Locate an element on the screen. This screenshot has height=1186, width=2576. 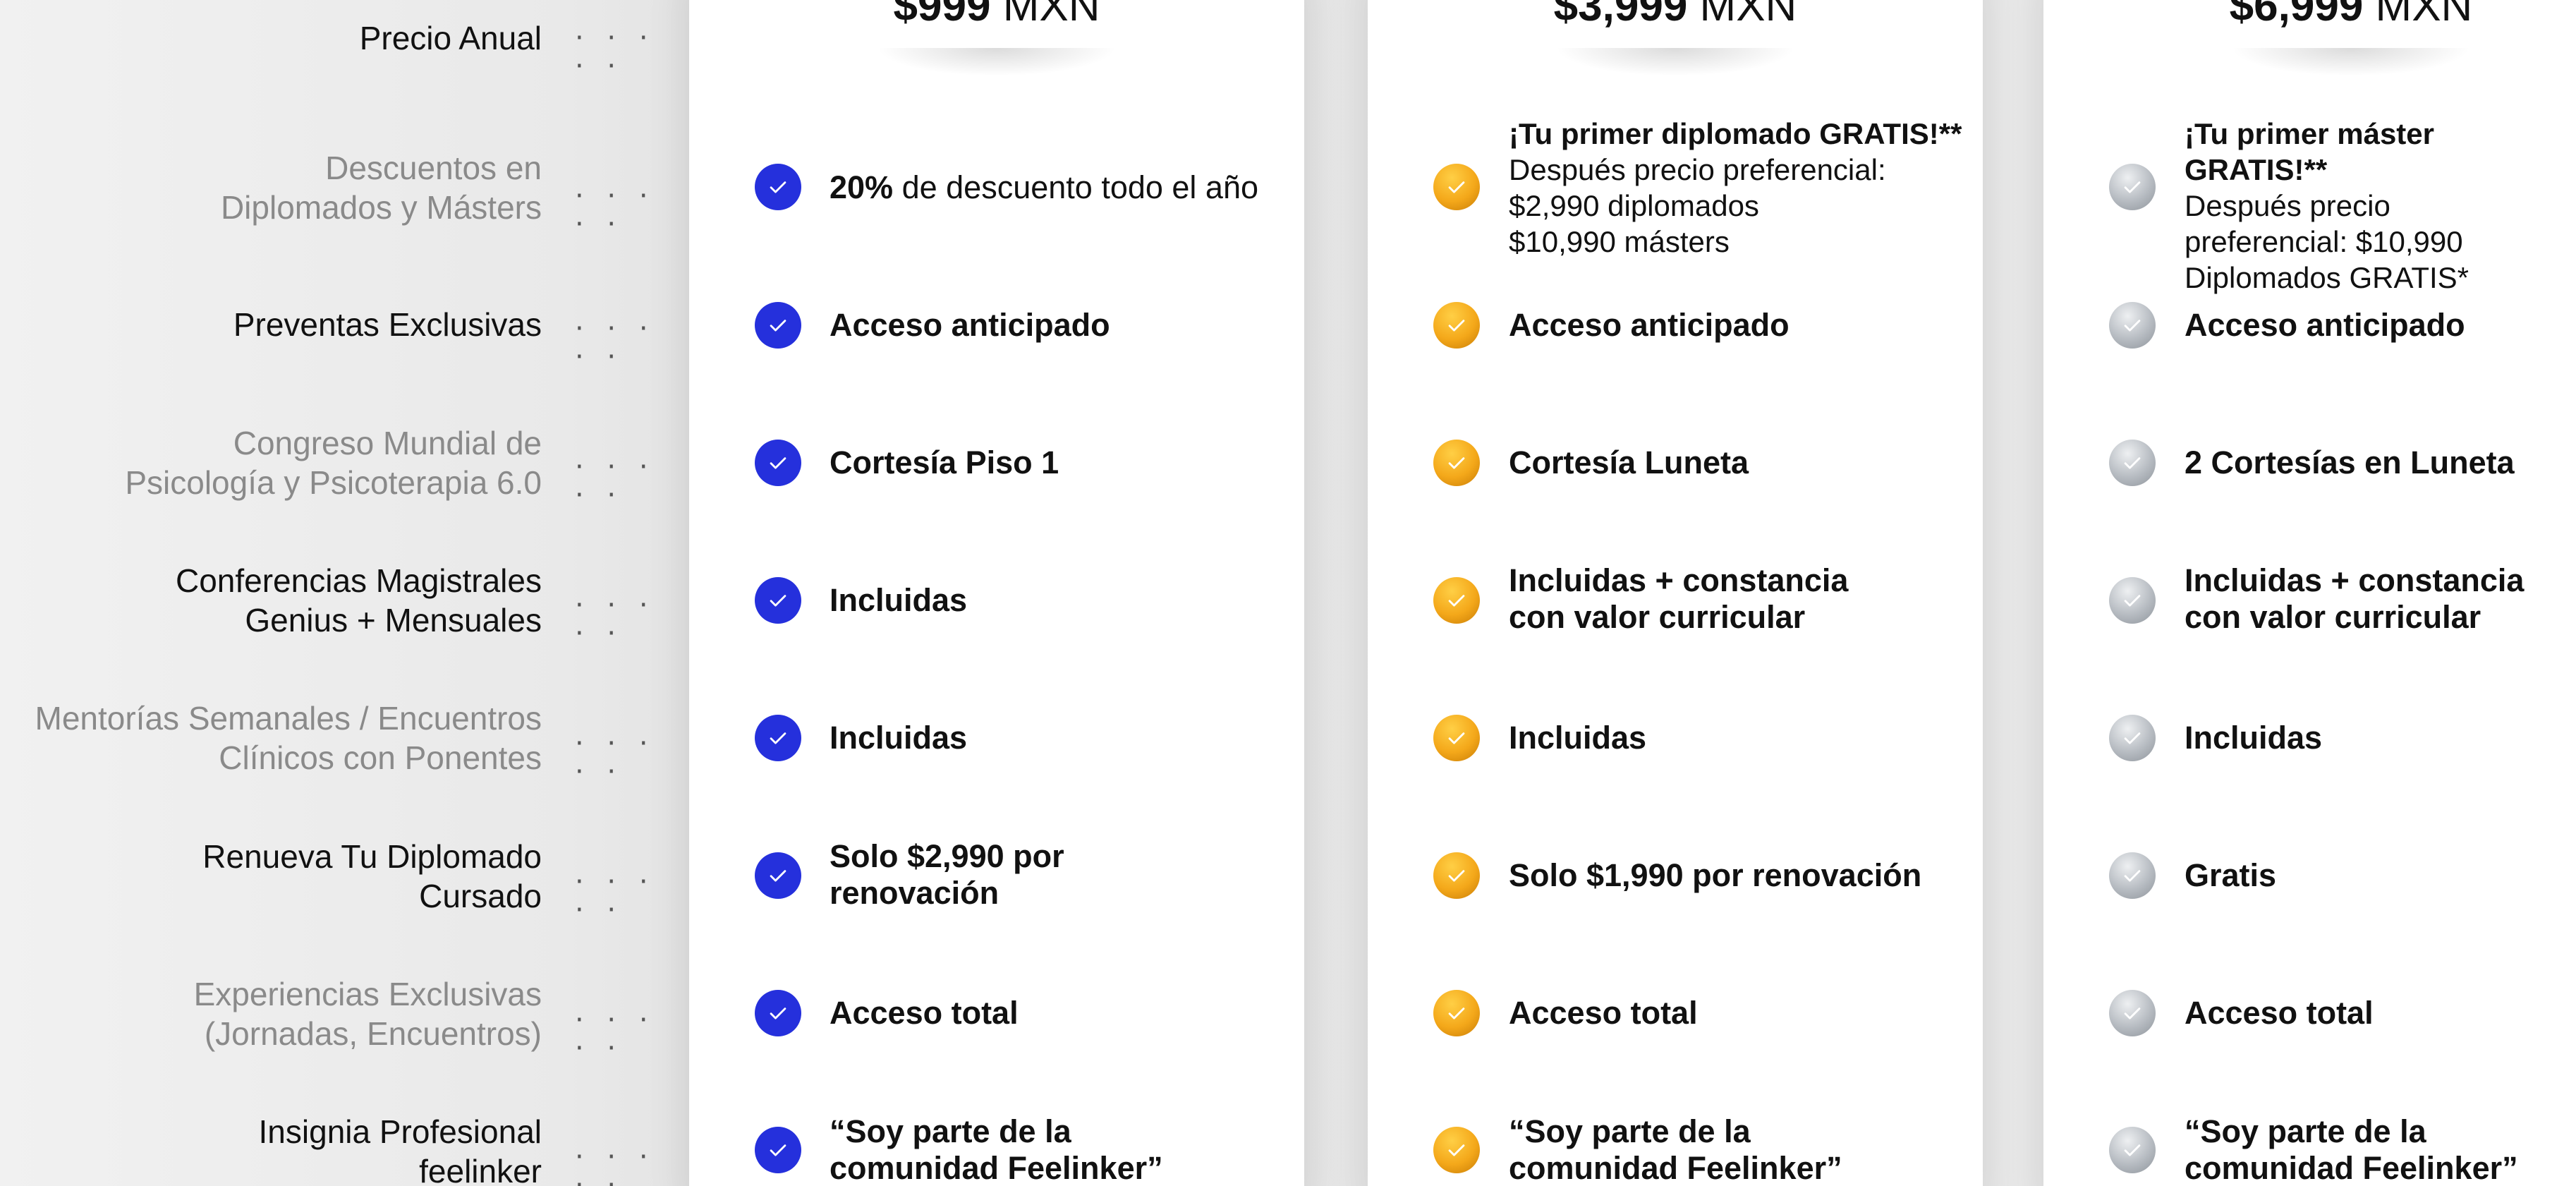
discount-value: 20% de descuento todo el año is located at coordinates (1044, 187).